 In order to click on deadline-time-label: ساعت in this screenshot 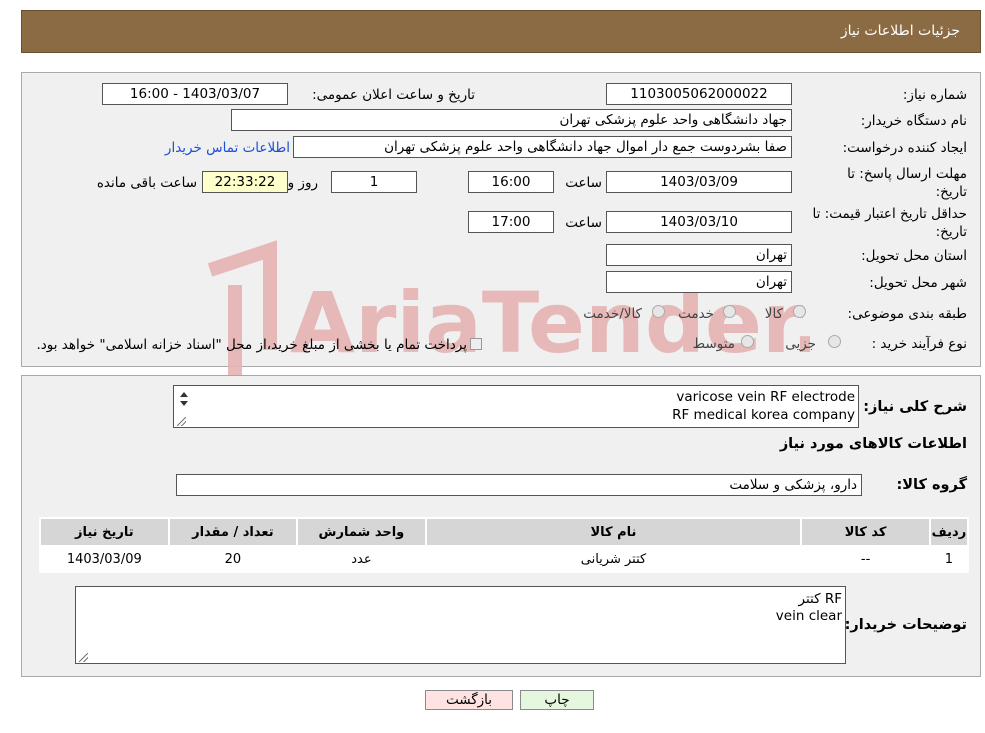, I will do `click(583, 183)`.